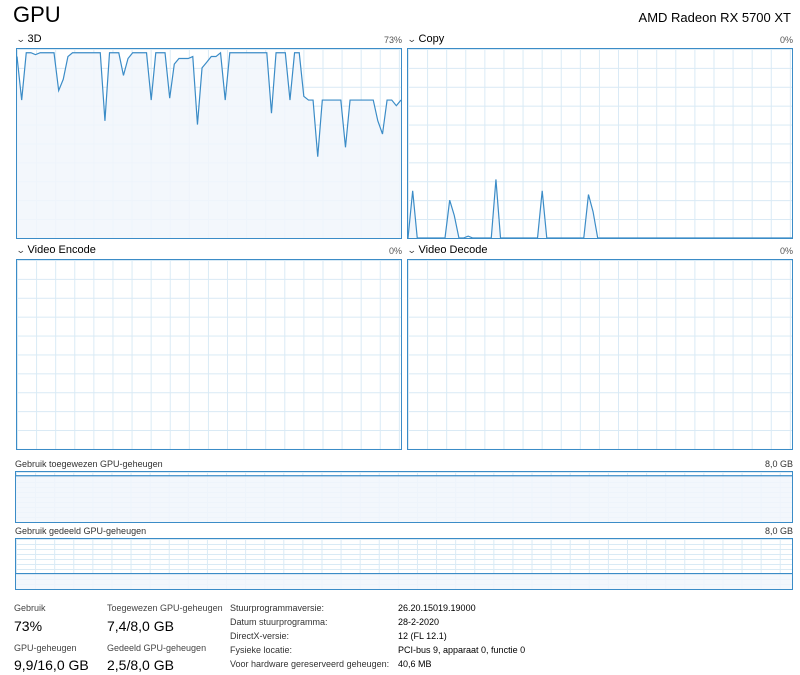 The width and height of the screenshot is (800, 675). I want to click on engine-label: 3D, so click(34, 39).